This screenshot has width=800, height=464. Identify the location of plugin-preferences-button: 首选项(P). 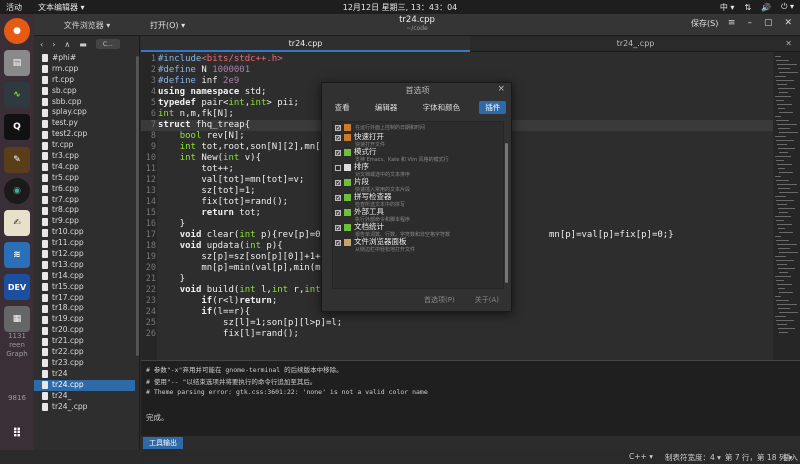
(439, 301).